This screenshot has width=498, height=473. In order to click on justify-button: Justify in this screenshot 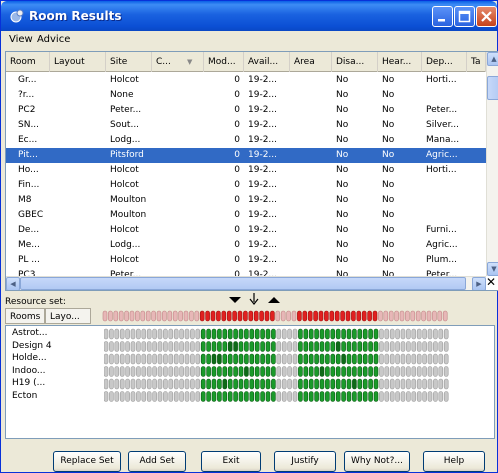, I will do `click(305, 461)`.